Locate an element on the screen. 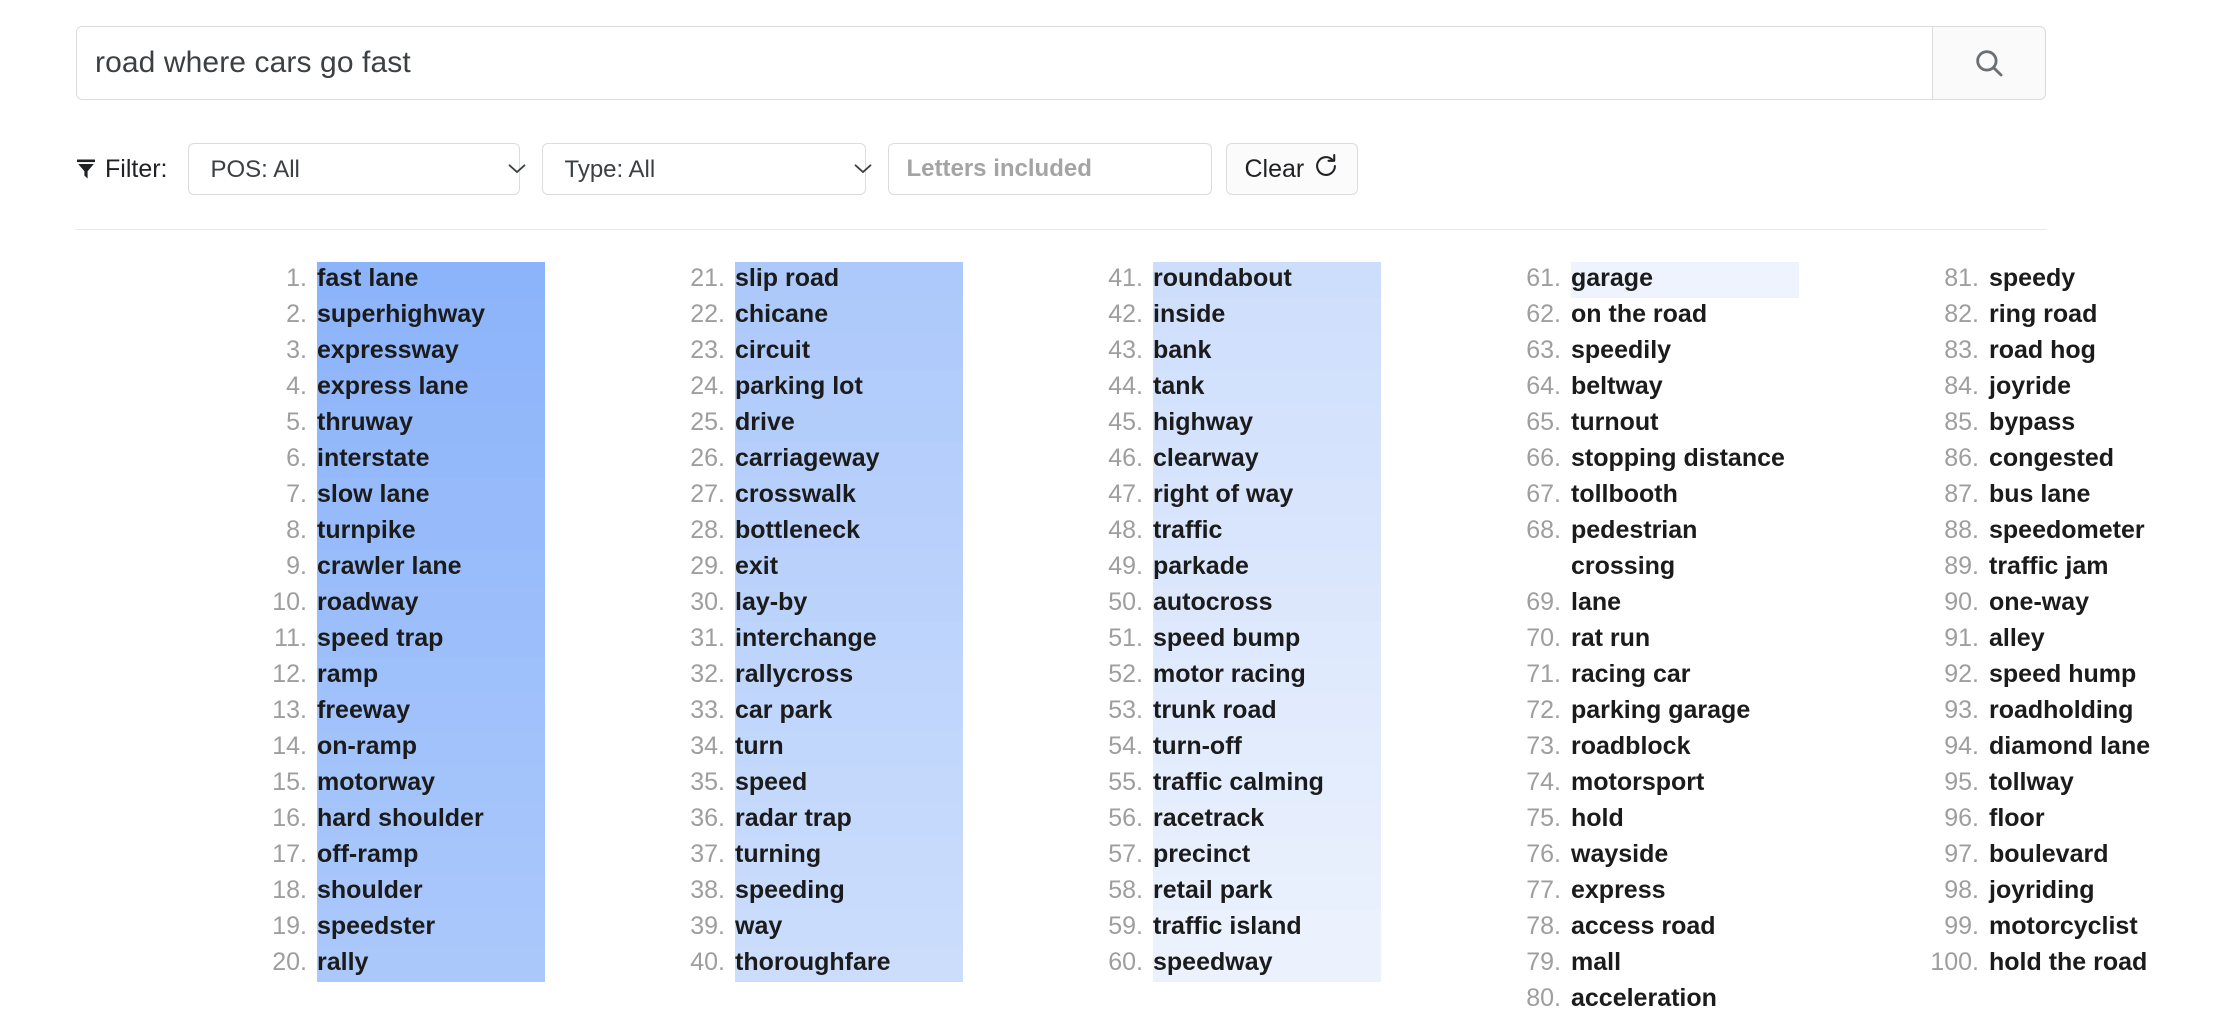 This screenshot has width=2224, height=1015. result-item: 58. retail park is located at coordinates (1236, 892).